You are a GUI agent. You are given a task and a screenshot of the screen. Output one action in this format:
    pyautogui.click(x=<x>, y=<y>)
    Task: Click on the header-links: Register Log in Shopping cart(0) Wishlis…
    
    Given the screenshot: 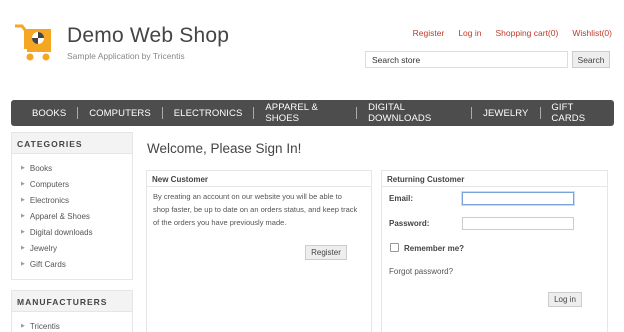 What is the action you would take?
    pyautogui.click(x=512, y=33)
    